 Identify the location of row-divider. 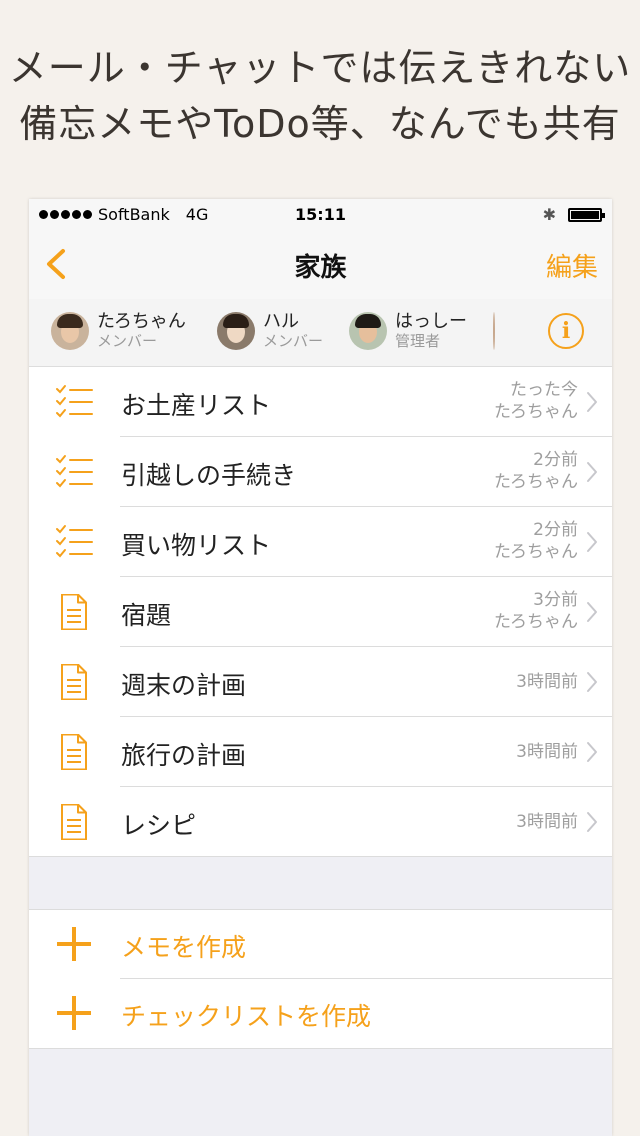
(320, 856).